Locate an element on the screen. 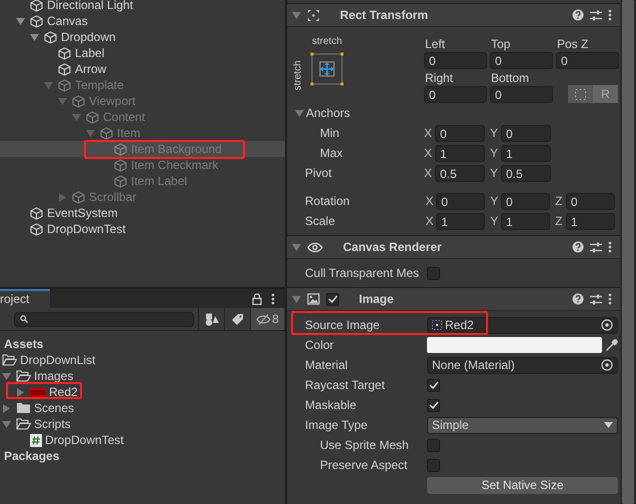  project-item: DropDownTest is located at coordinates (84, 440).